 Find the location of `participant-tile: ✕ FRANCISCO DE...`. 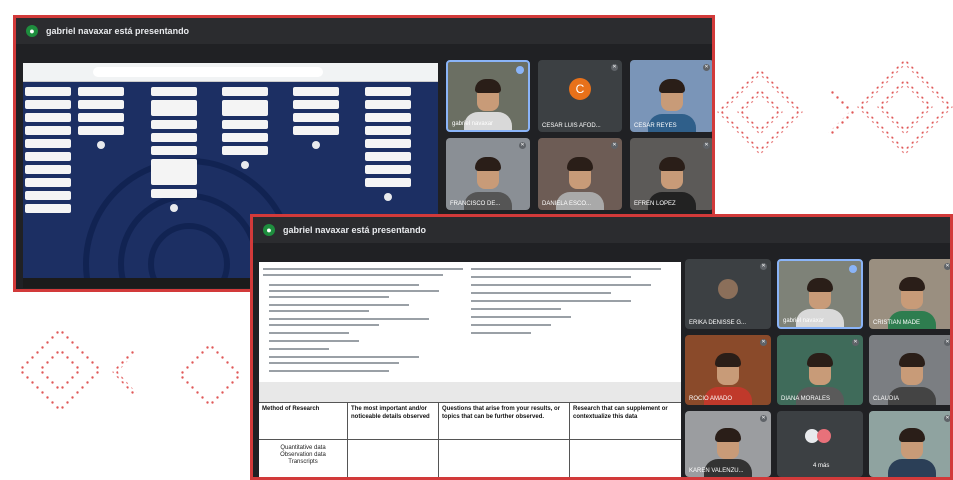

participant-tile: ✕ FRANCISCO DE... is located at coordinates (488, 174).